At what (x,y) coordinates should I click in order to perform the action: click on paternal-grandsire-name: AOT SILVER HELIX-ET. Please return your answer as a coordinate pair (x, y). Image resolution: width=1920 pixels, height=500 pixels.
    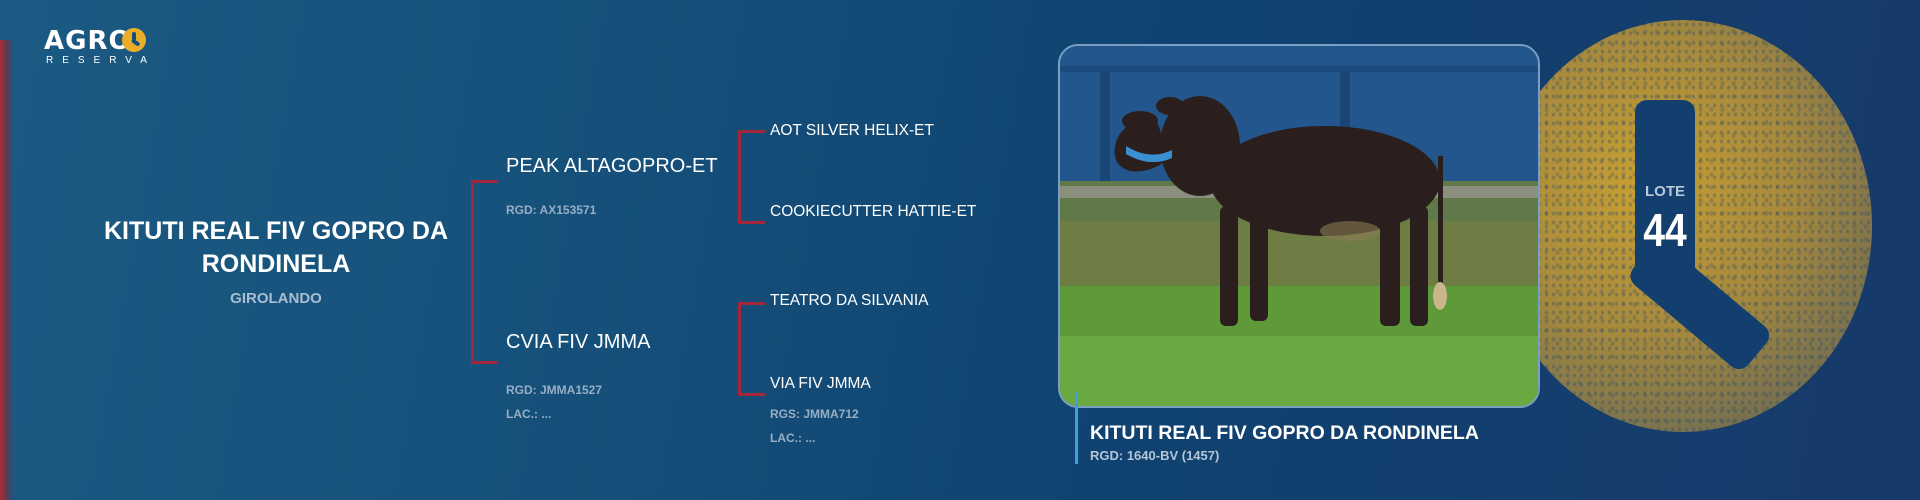
    Looking at the image, I should click on (852, 130).